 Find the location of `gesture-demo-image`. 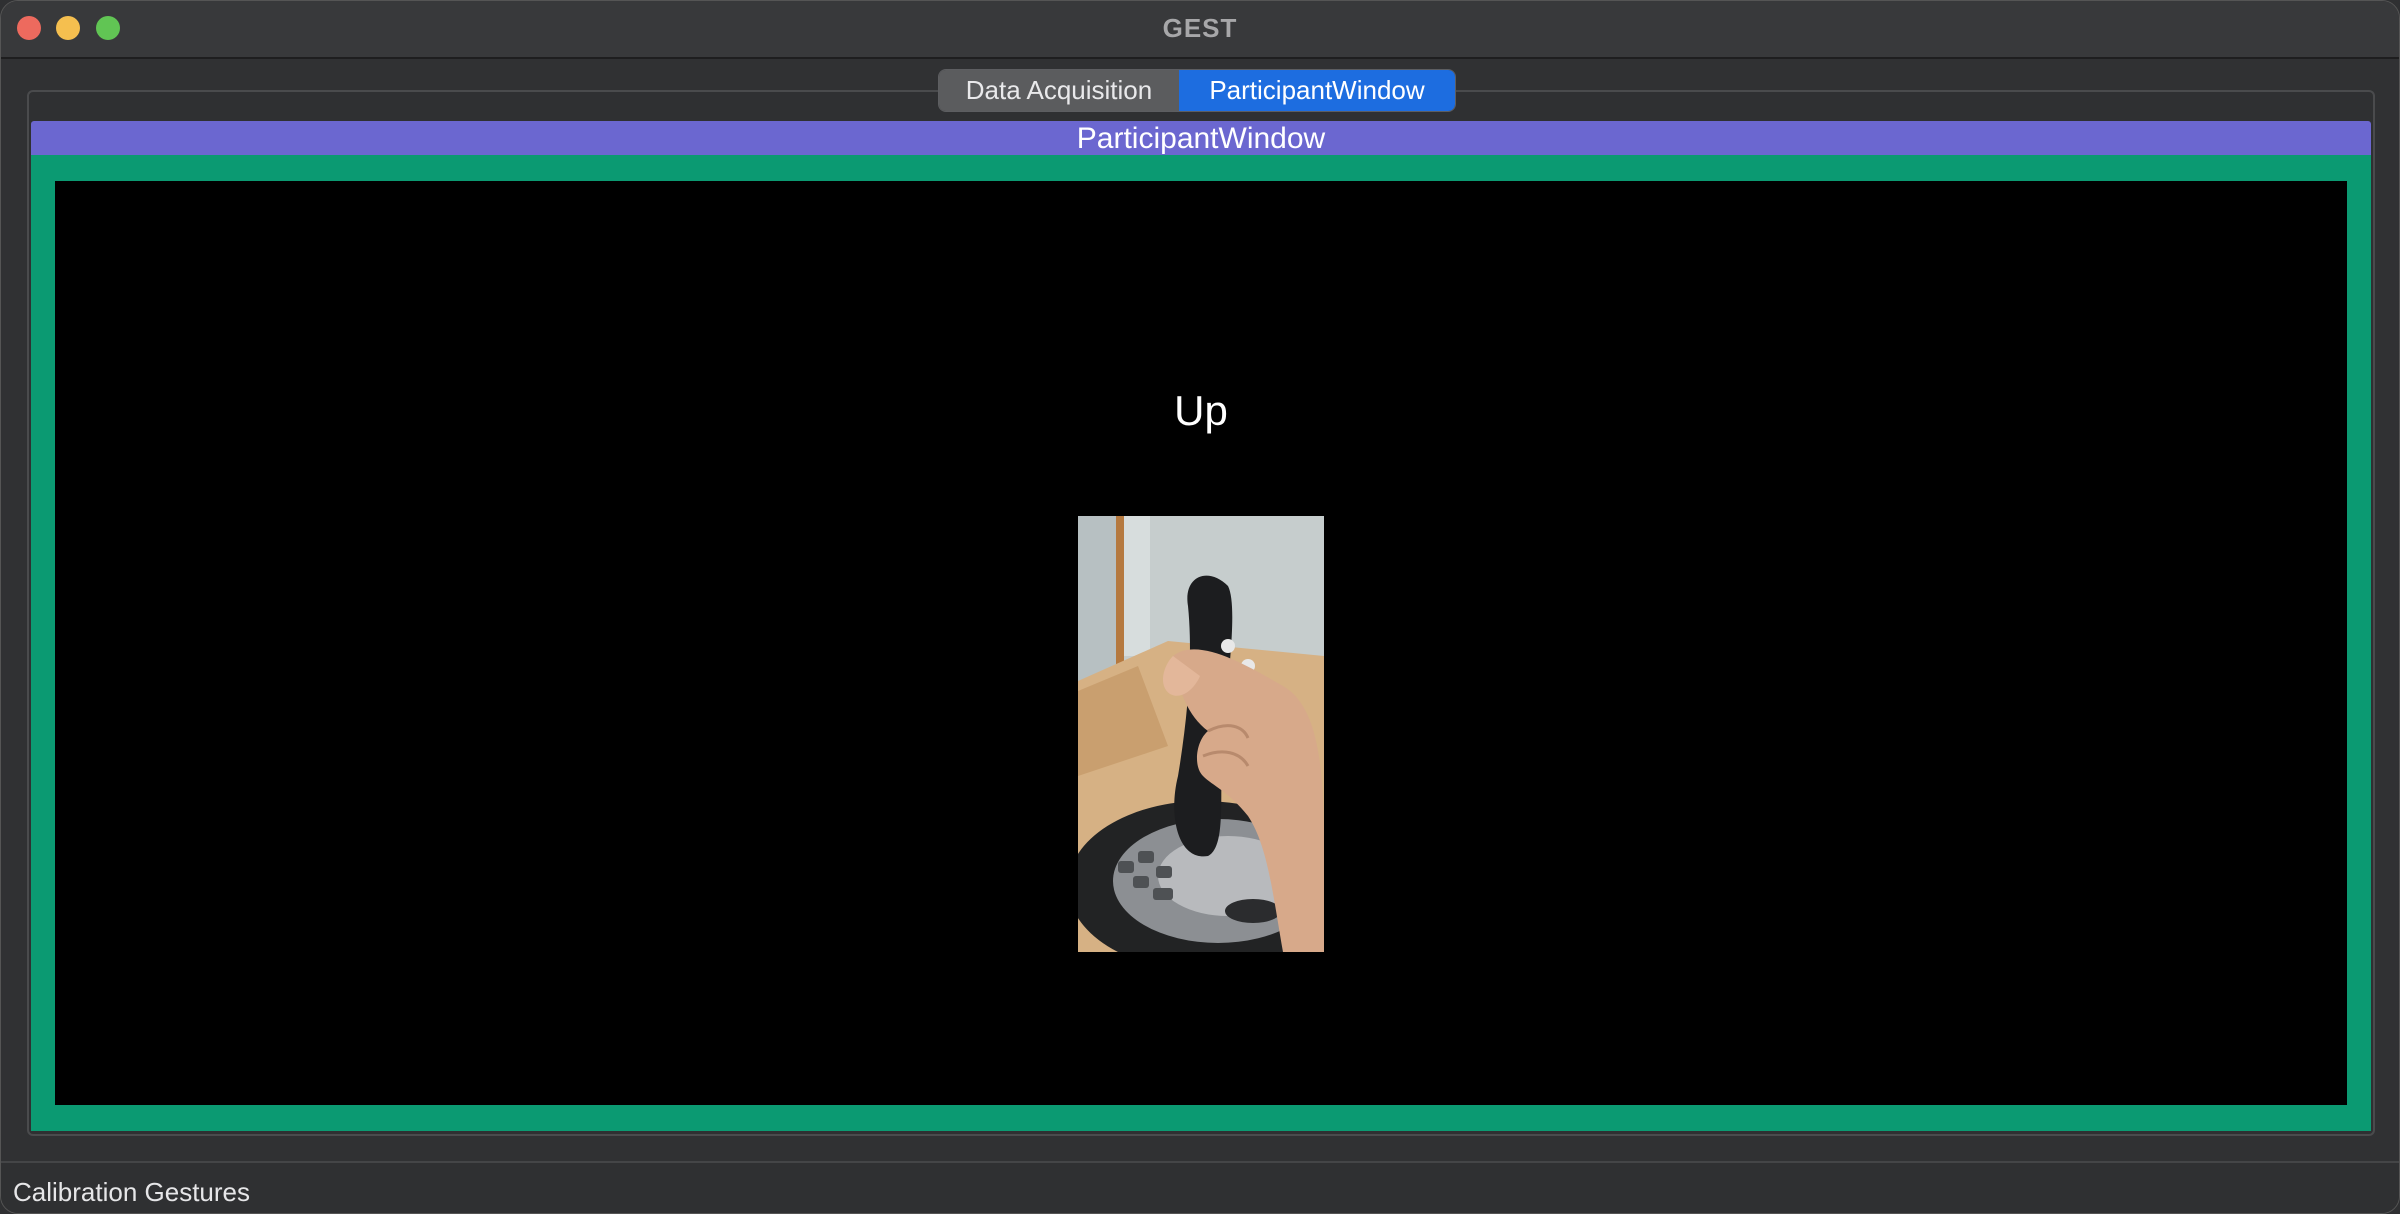

gesture-demo-image is located at coordinates (1201, 734).